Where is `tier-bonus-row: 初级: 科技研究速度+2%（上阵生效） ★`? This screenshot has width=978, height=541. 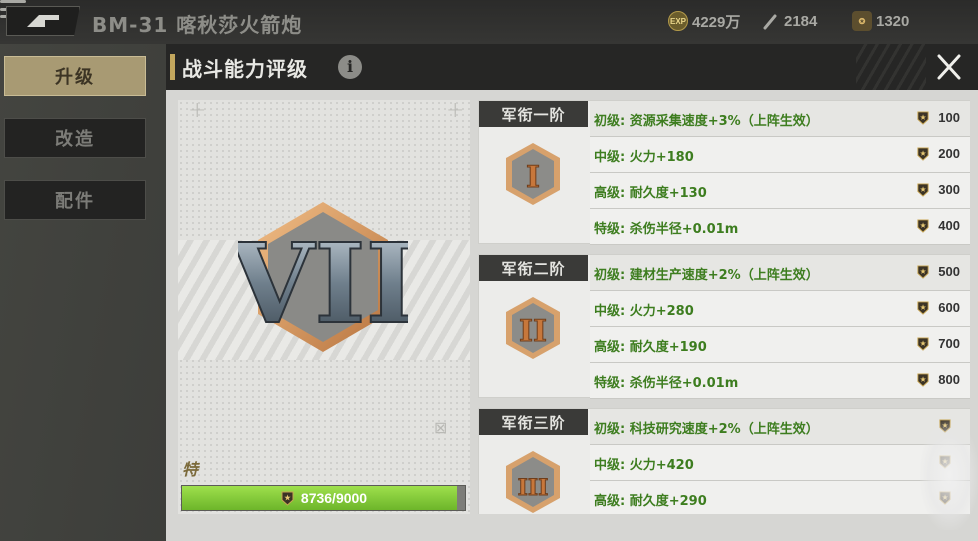
tier-bonus-row: 初级: 科技研究速度+2%（上阵生效） ★ is located at coordinates (780, 427).